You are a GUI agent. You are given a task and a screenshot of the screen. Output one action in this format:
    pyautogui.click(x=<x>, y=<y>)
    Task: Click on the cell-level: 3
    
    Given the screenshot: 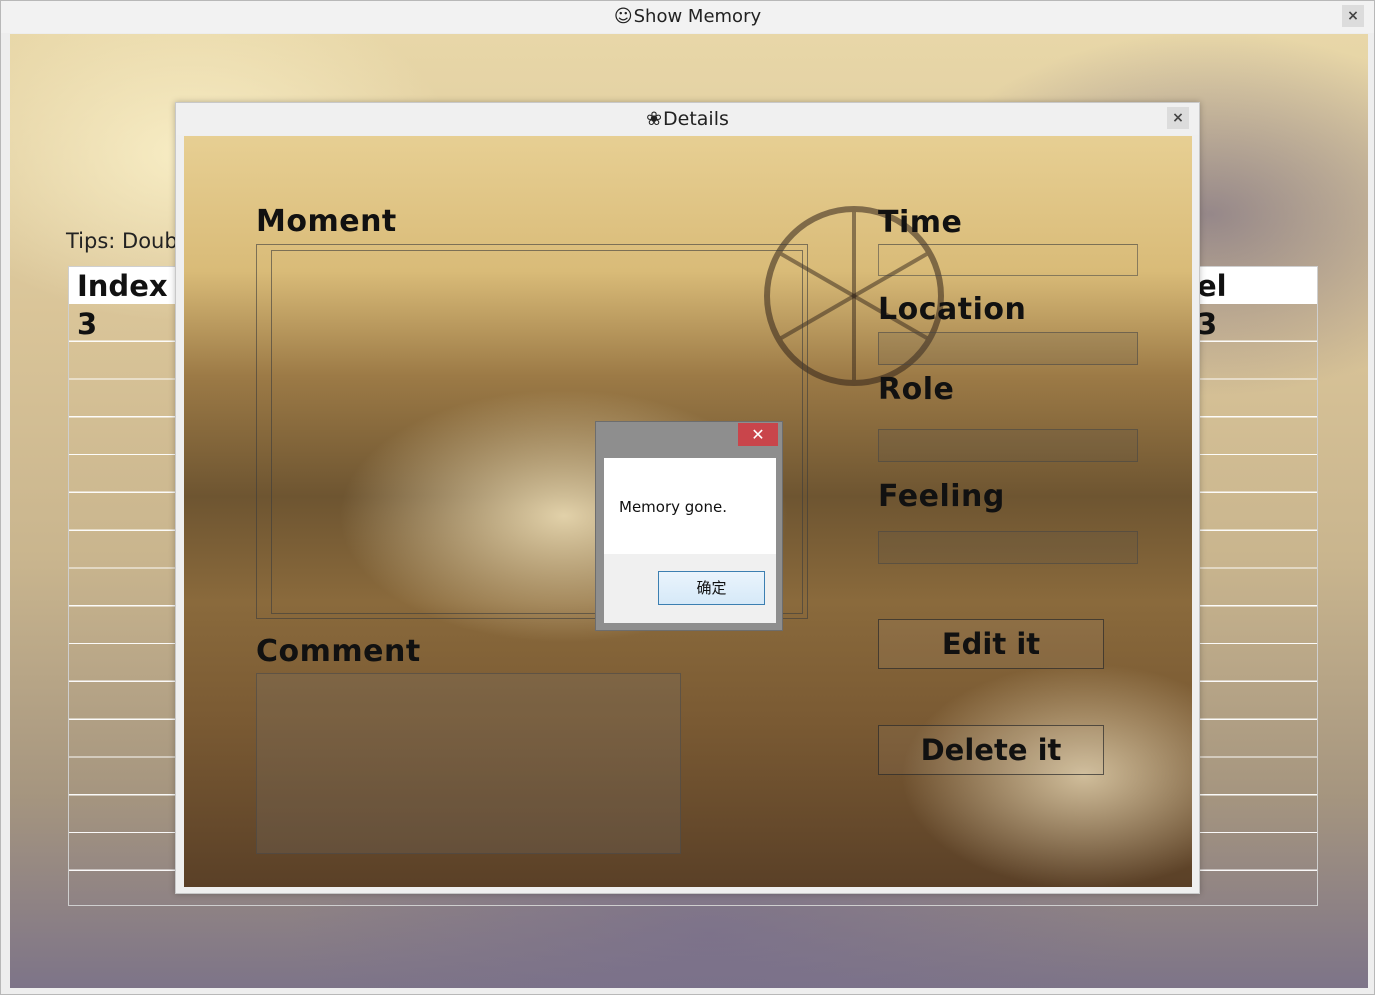 What is the action you would take?
    pyautogui.click(x=1207, y=324)
    